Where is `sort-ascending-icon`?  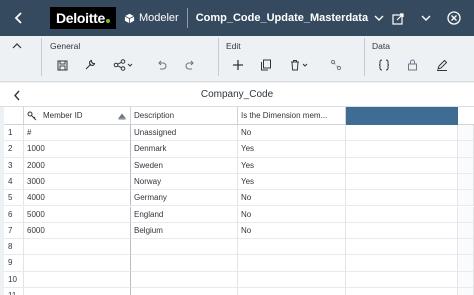 sort-ascending-icon is located at coordinates (122, 116).